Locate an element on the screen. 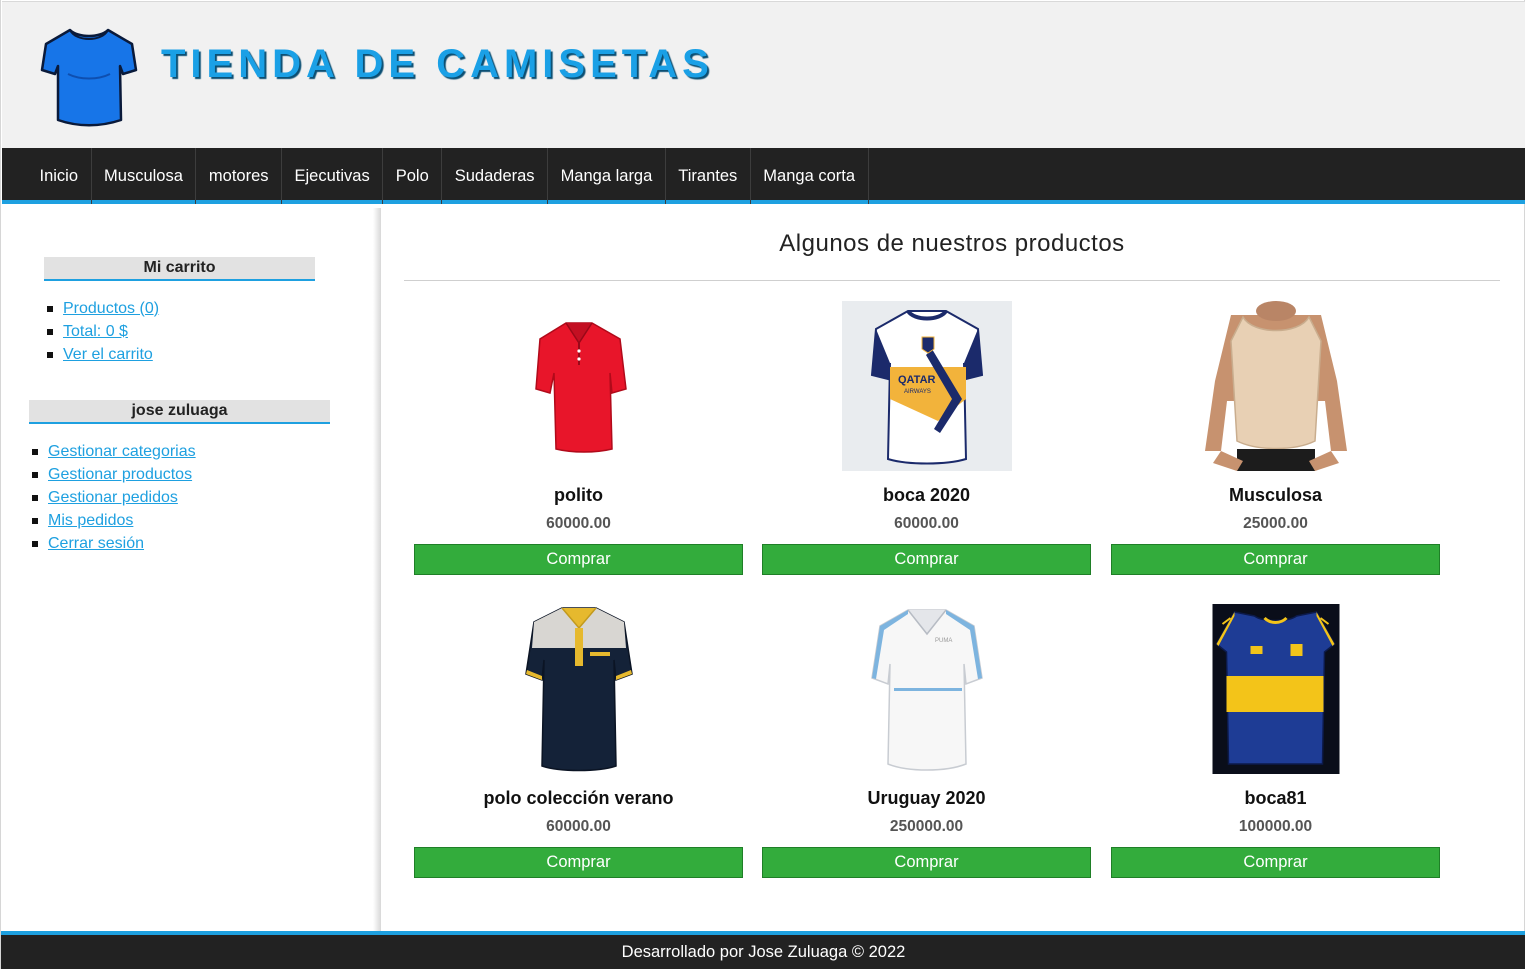 This screenshot has height=969, width=1525. product-card: PUMA Uruguay 2020 250000.00 Comprar is located at coordinates (926, 749).